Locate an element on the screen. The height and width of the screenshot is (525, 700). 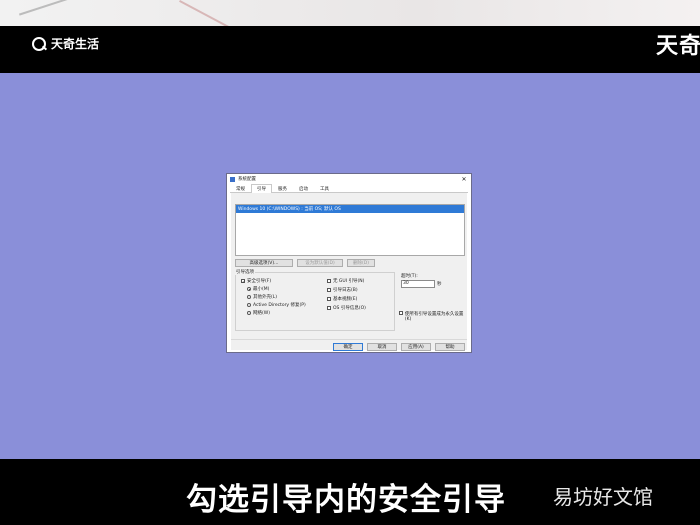
footer-divider is located at coordinates (349, 339).